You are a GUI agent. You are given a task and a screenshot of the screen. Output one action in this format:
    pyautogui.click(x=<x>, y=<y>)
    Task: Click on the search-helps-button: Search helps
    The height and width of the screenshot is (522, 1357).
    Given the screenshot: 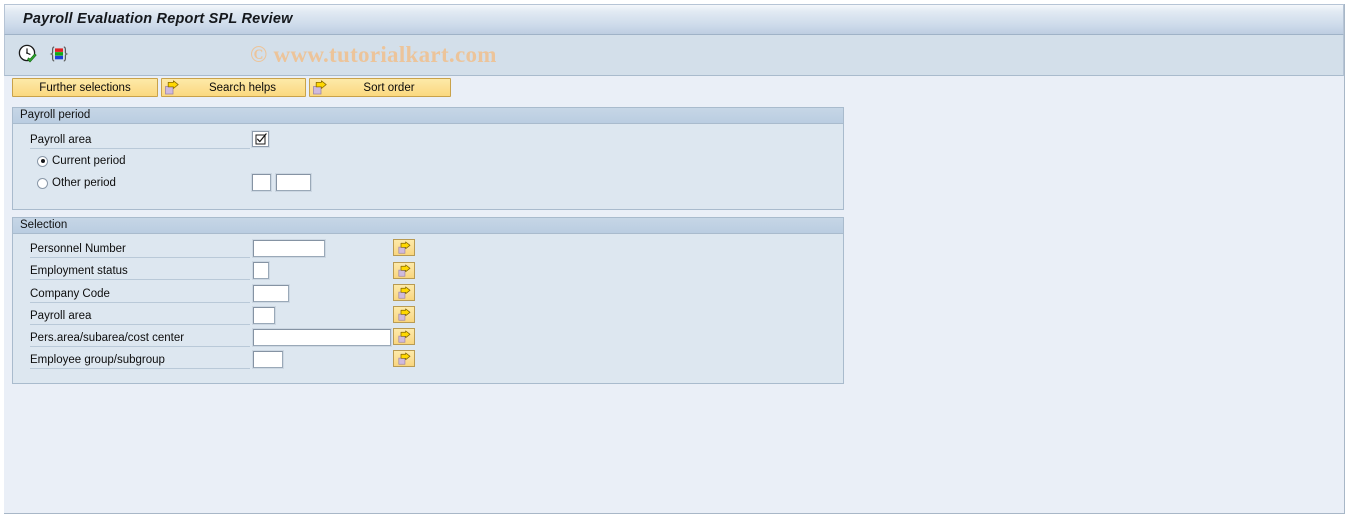 What is the action you would take?
    pyautogui.click(x=233, y=87)
    